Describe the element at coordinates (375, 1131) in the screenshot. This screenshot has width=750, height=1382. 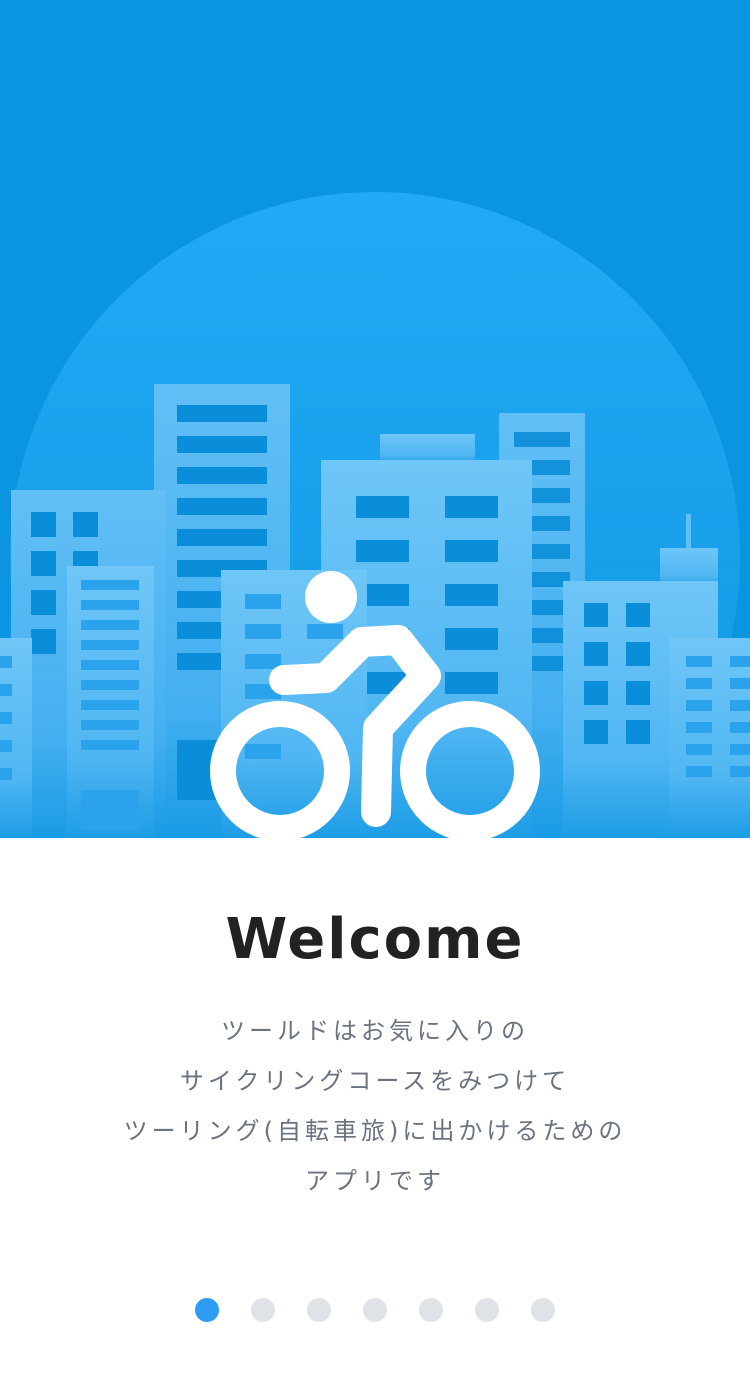
I see `description-line: ツーリング(自転車旅)に出かけるための` at that location.